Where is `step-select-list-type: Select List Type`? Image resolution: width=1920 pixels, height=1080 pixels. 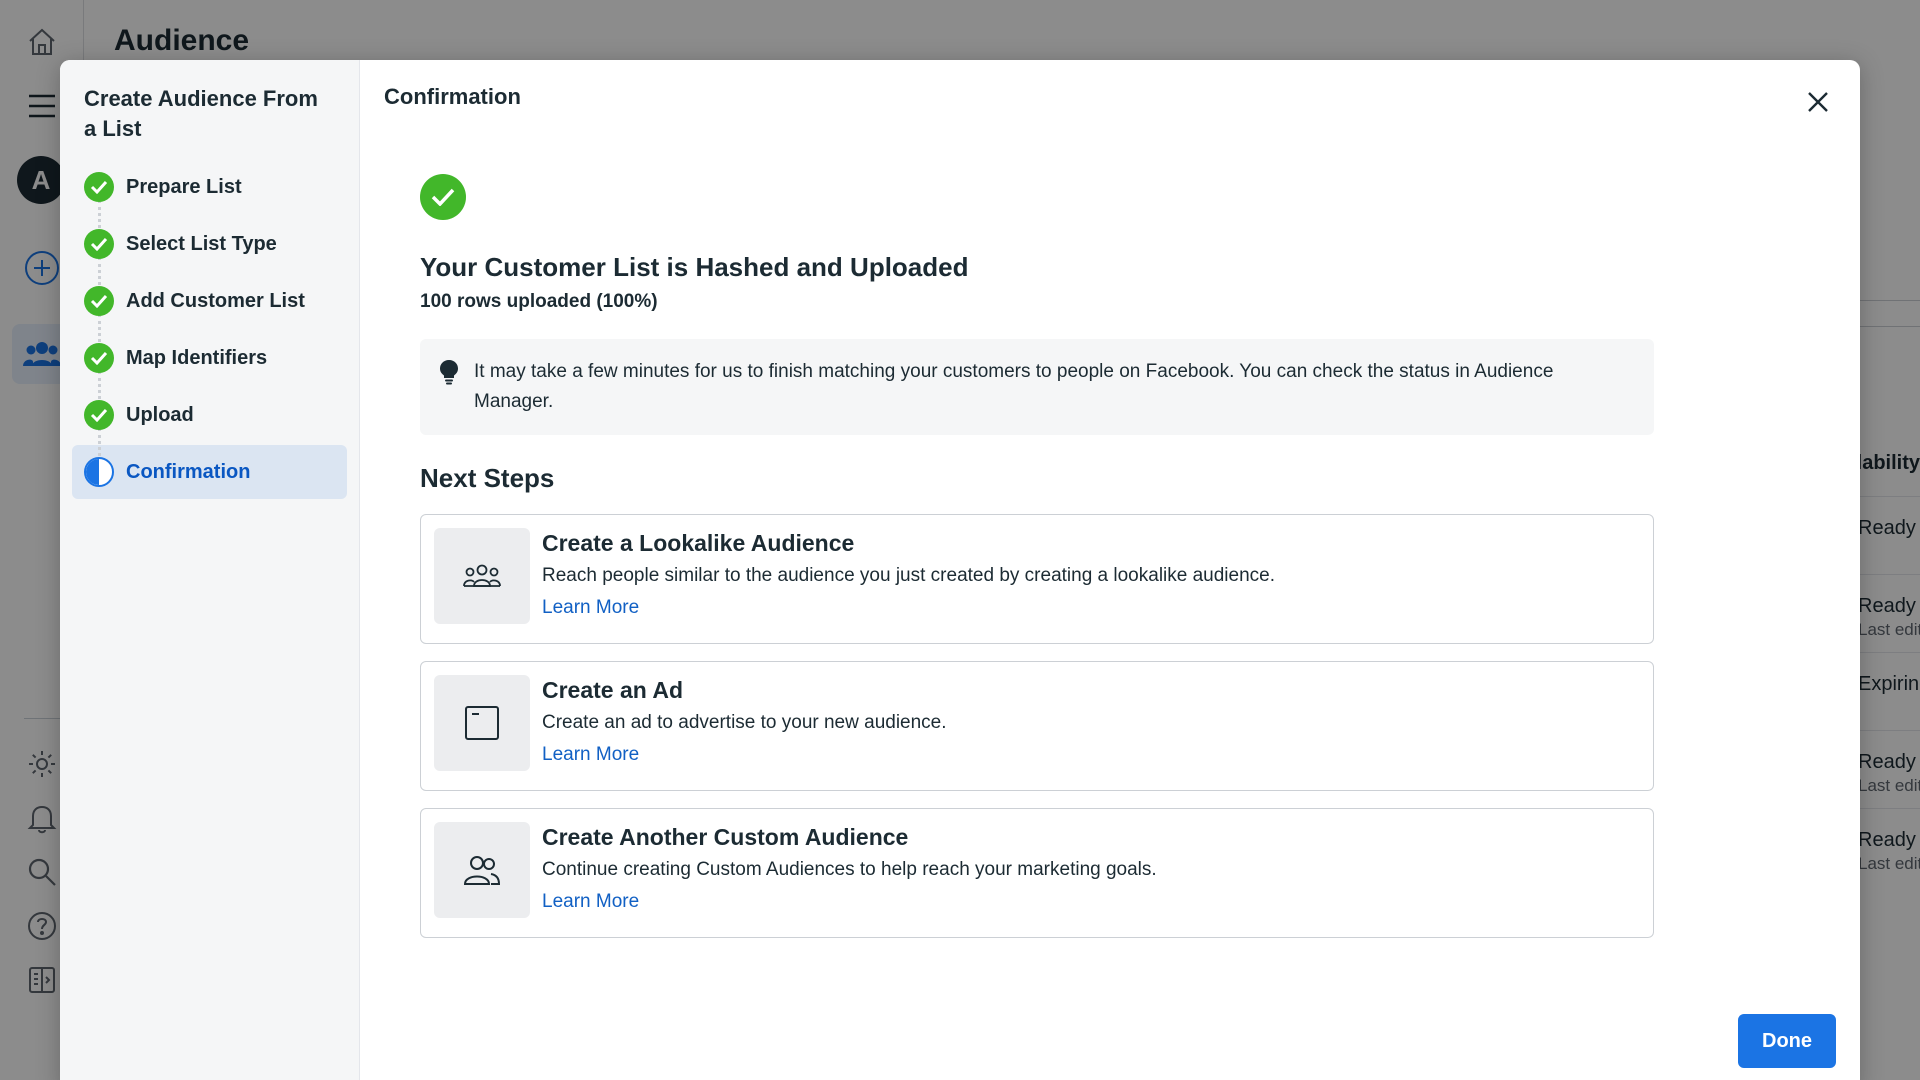
step-select-list-type: Select List Type is located at coordinates (209, 251).